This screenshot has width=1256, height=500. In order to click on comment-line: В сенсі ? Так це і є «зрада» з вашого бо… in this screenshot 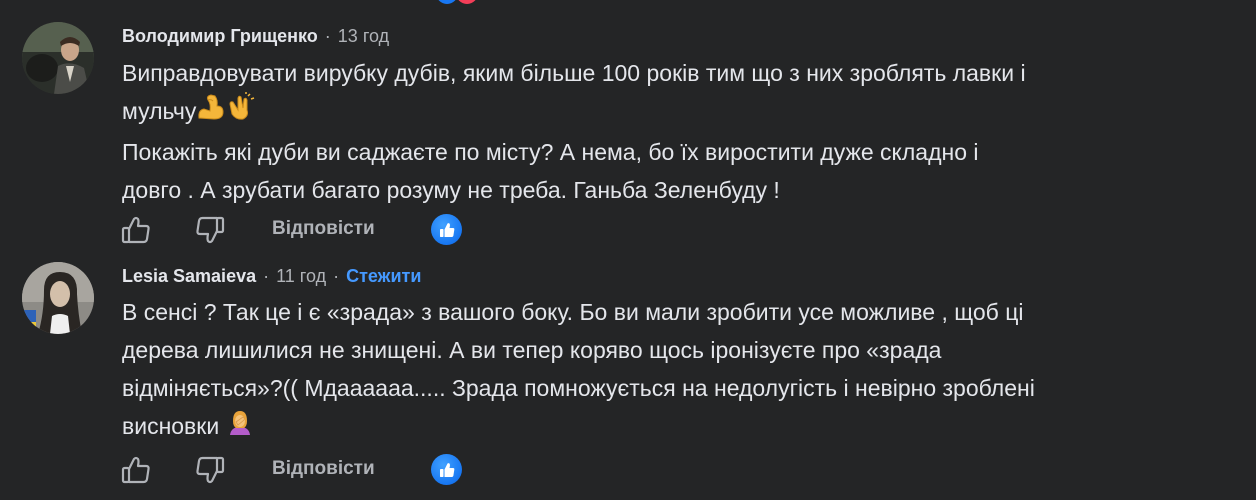, I will do `click(573, 312)`.